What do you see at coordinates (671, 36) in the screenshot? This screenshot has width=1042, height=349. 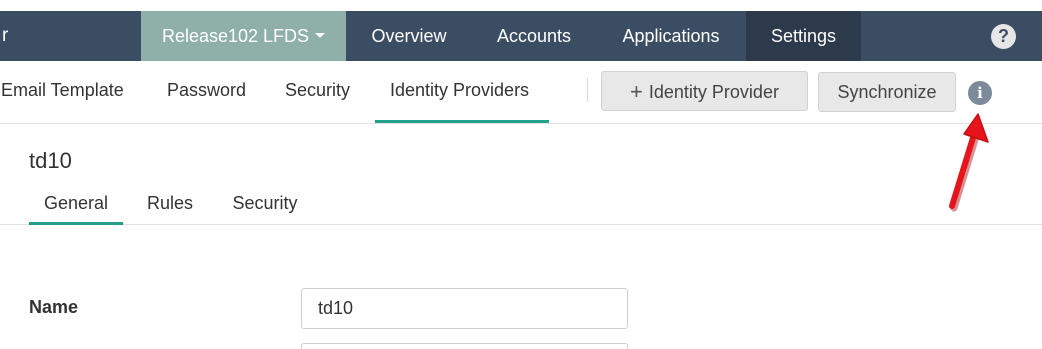 I see `nav-applications: Applications` at bounding box center [671, 36].